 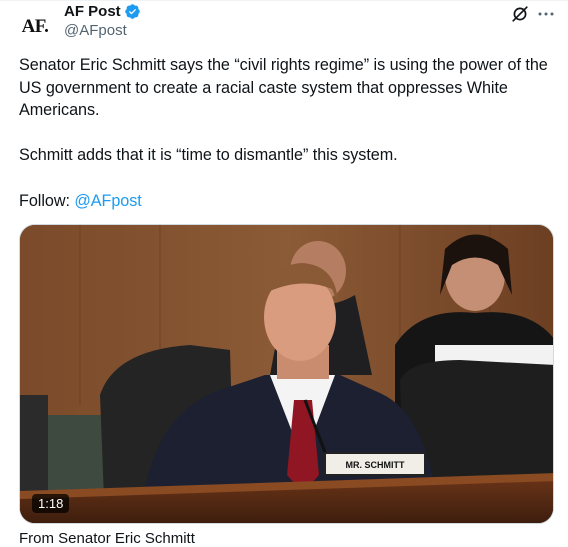 What do you see at coordinates (95, 30) in the screenshot?
I see `author-handle: @AFpost` at bounding box center [95, 30].